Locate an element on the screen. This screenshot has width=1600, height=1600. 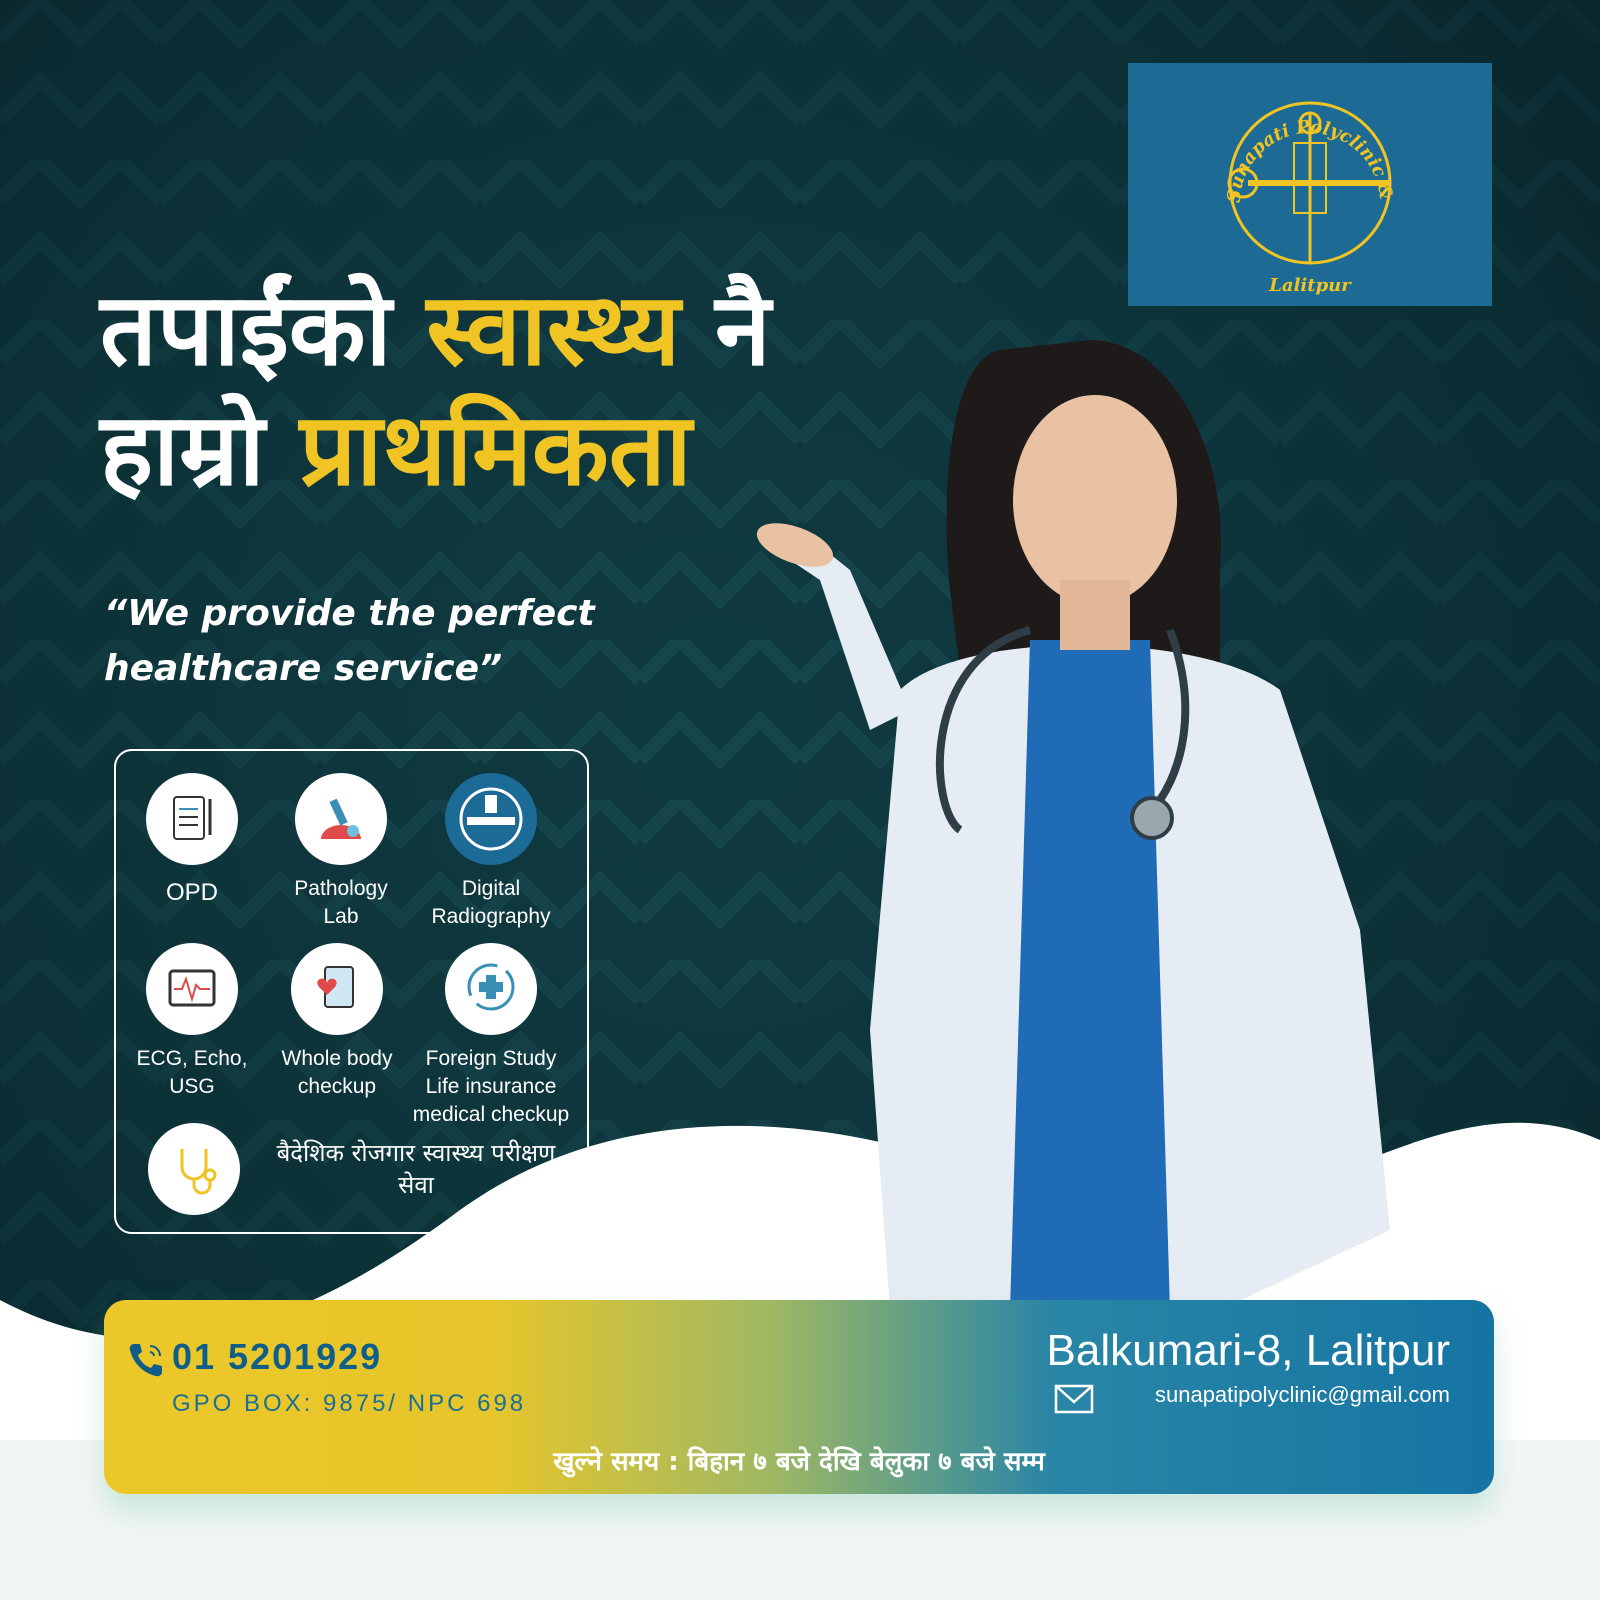
logo-city-text: Lalitpur is located at coordinates (1310, 285).